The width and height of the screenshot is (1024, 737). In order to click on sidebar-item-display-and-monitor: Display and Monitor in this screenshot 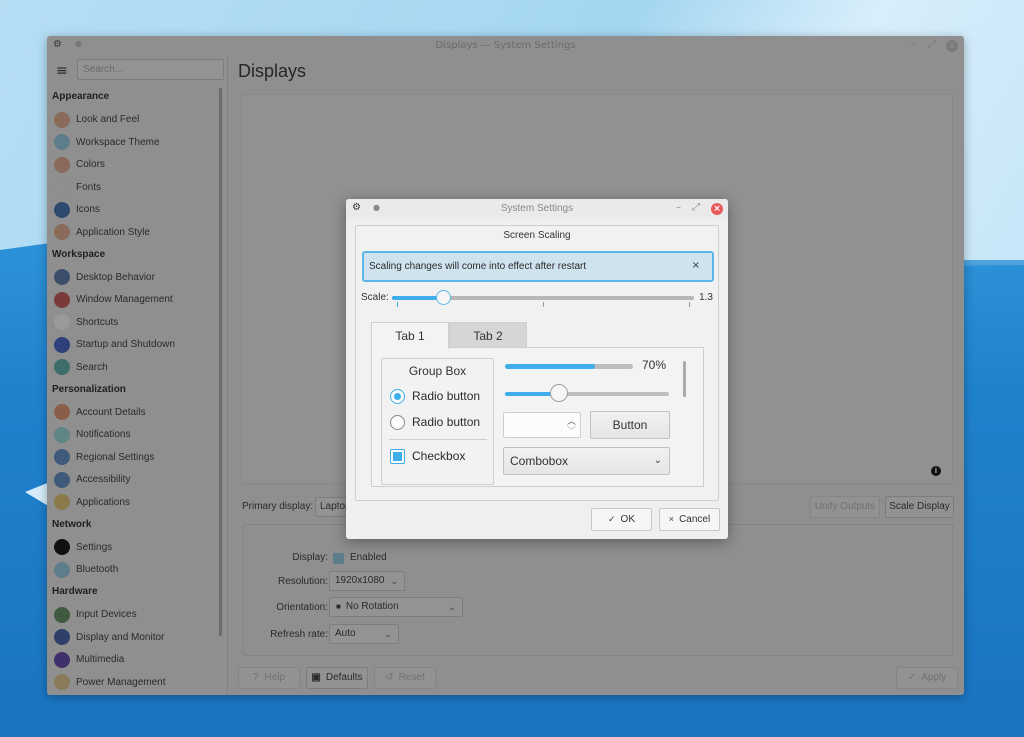, I will do `click(134, 637)`.